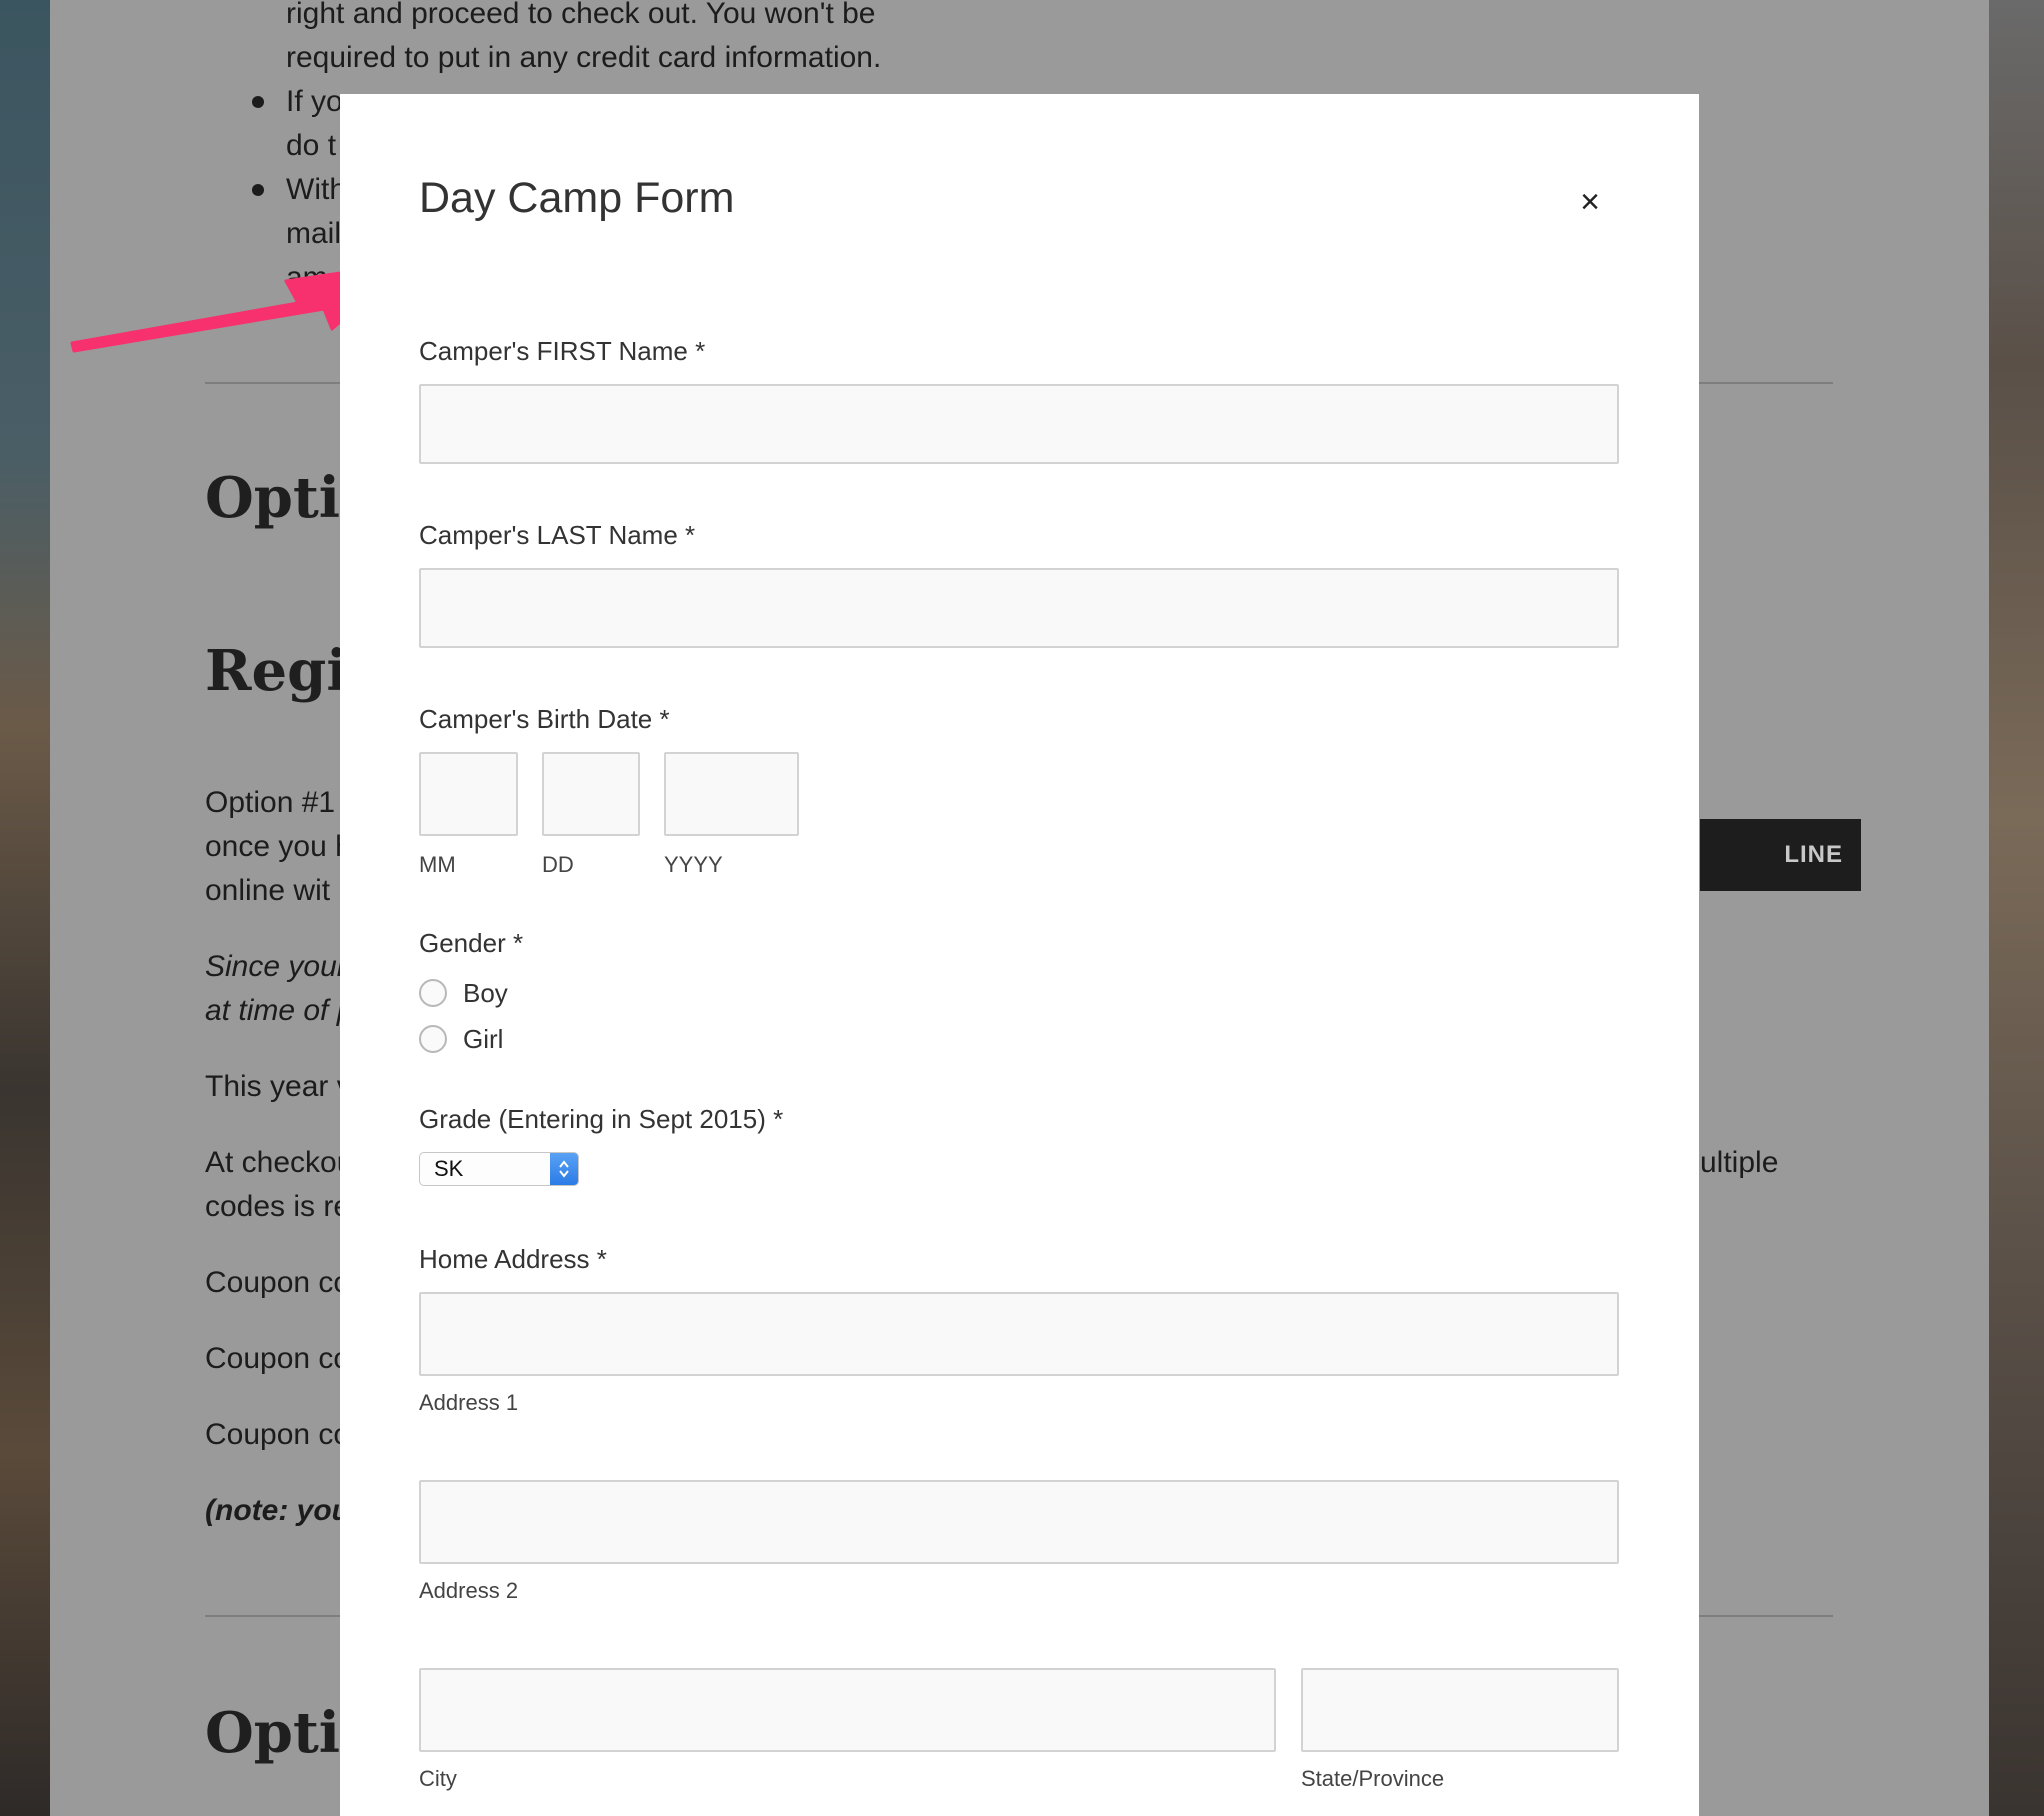 This screenshot has height=1816, width=2044. I want to click on background-photo-right, so click(2016, 908).